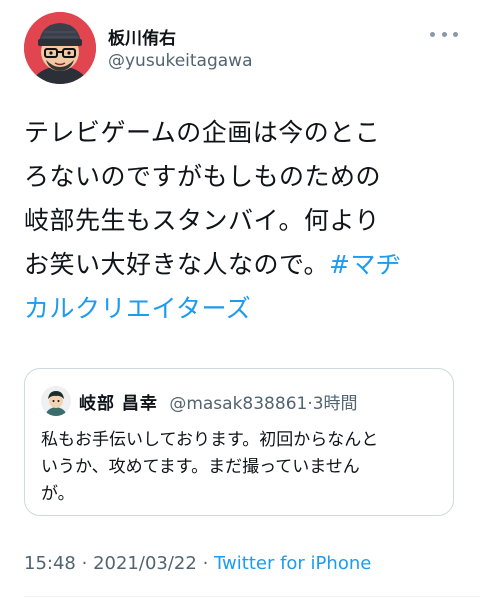  What do you see at coordinates (50, 563) in the screenshot?
I see `tweet-time: 15:48` at bounding box center [50, 563].